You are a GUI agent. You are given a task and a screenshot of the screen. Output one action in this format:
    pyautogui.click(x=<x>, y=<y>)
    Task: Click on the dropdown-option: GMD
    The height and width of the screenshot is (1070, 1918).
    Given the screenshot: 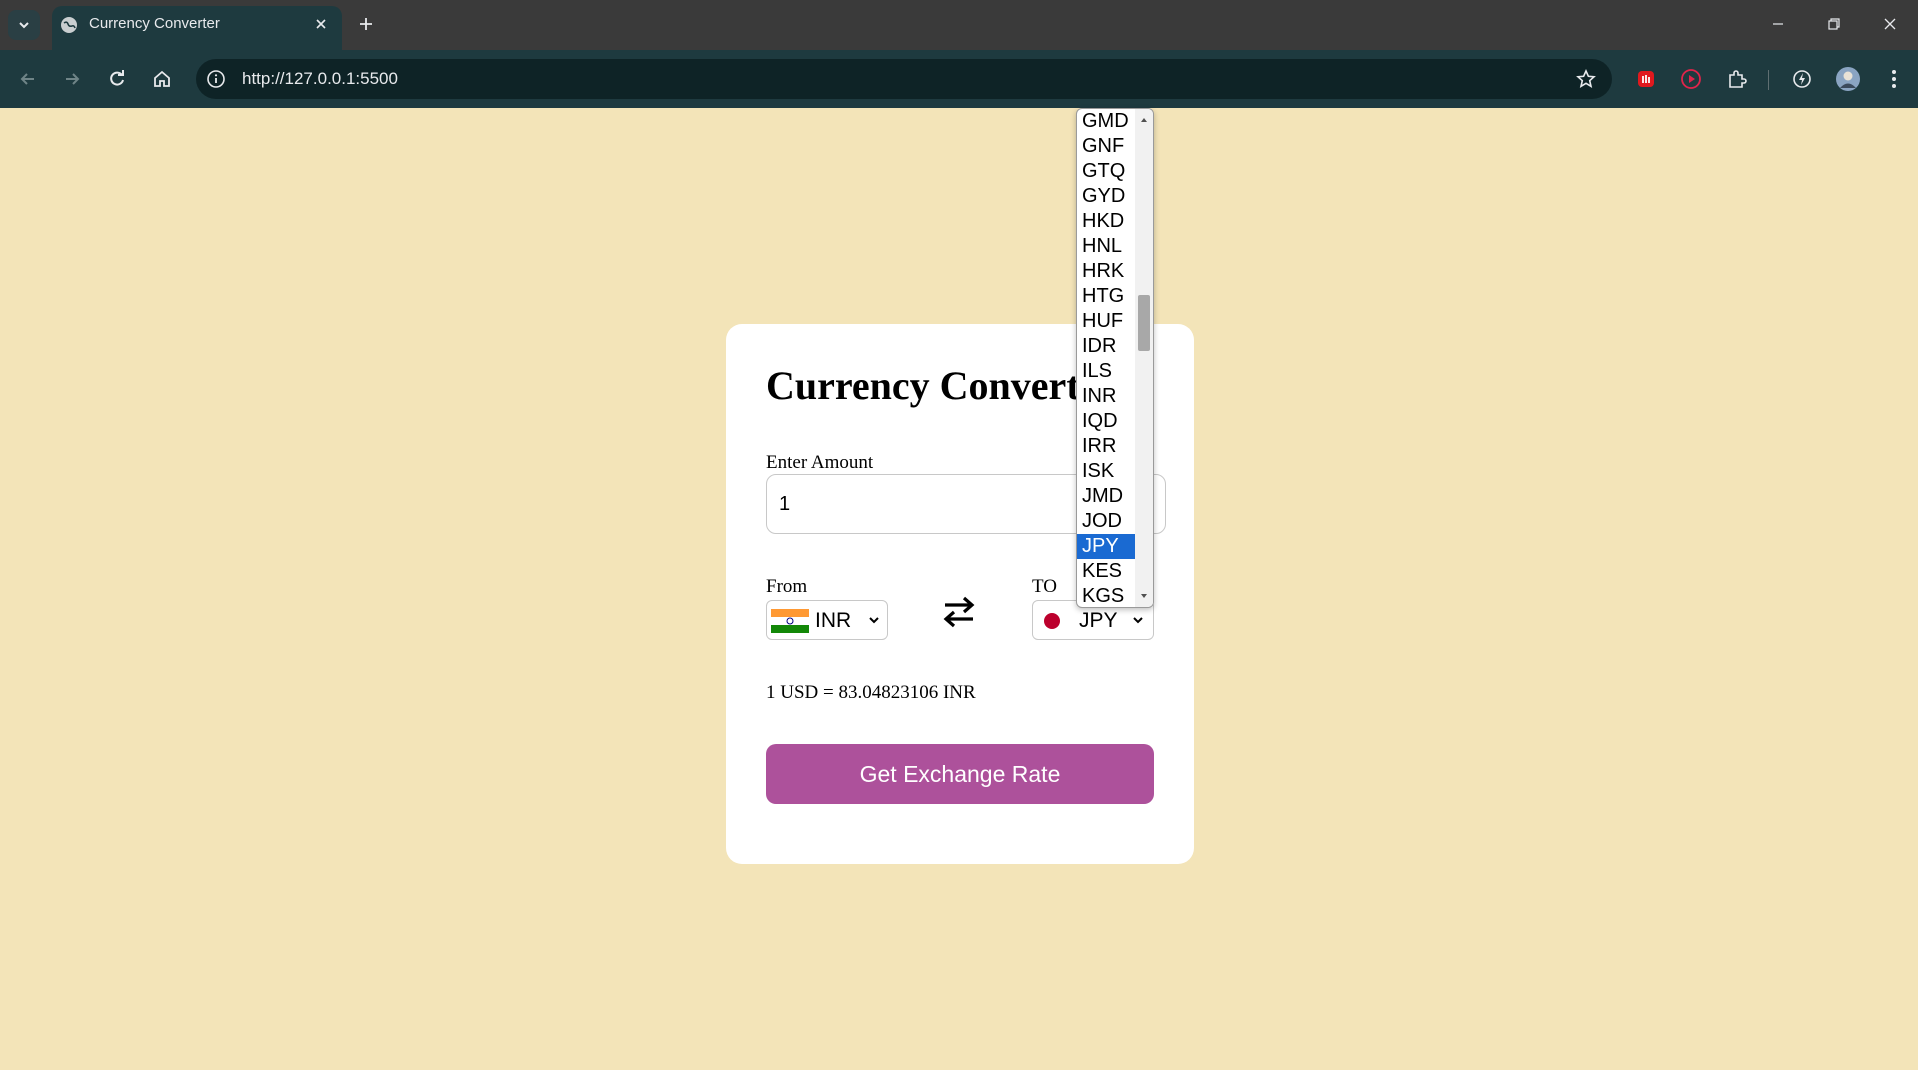 What is the action you would take?
    pyautogui.click(x=1106, y=121)
    